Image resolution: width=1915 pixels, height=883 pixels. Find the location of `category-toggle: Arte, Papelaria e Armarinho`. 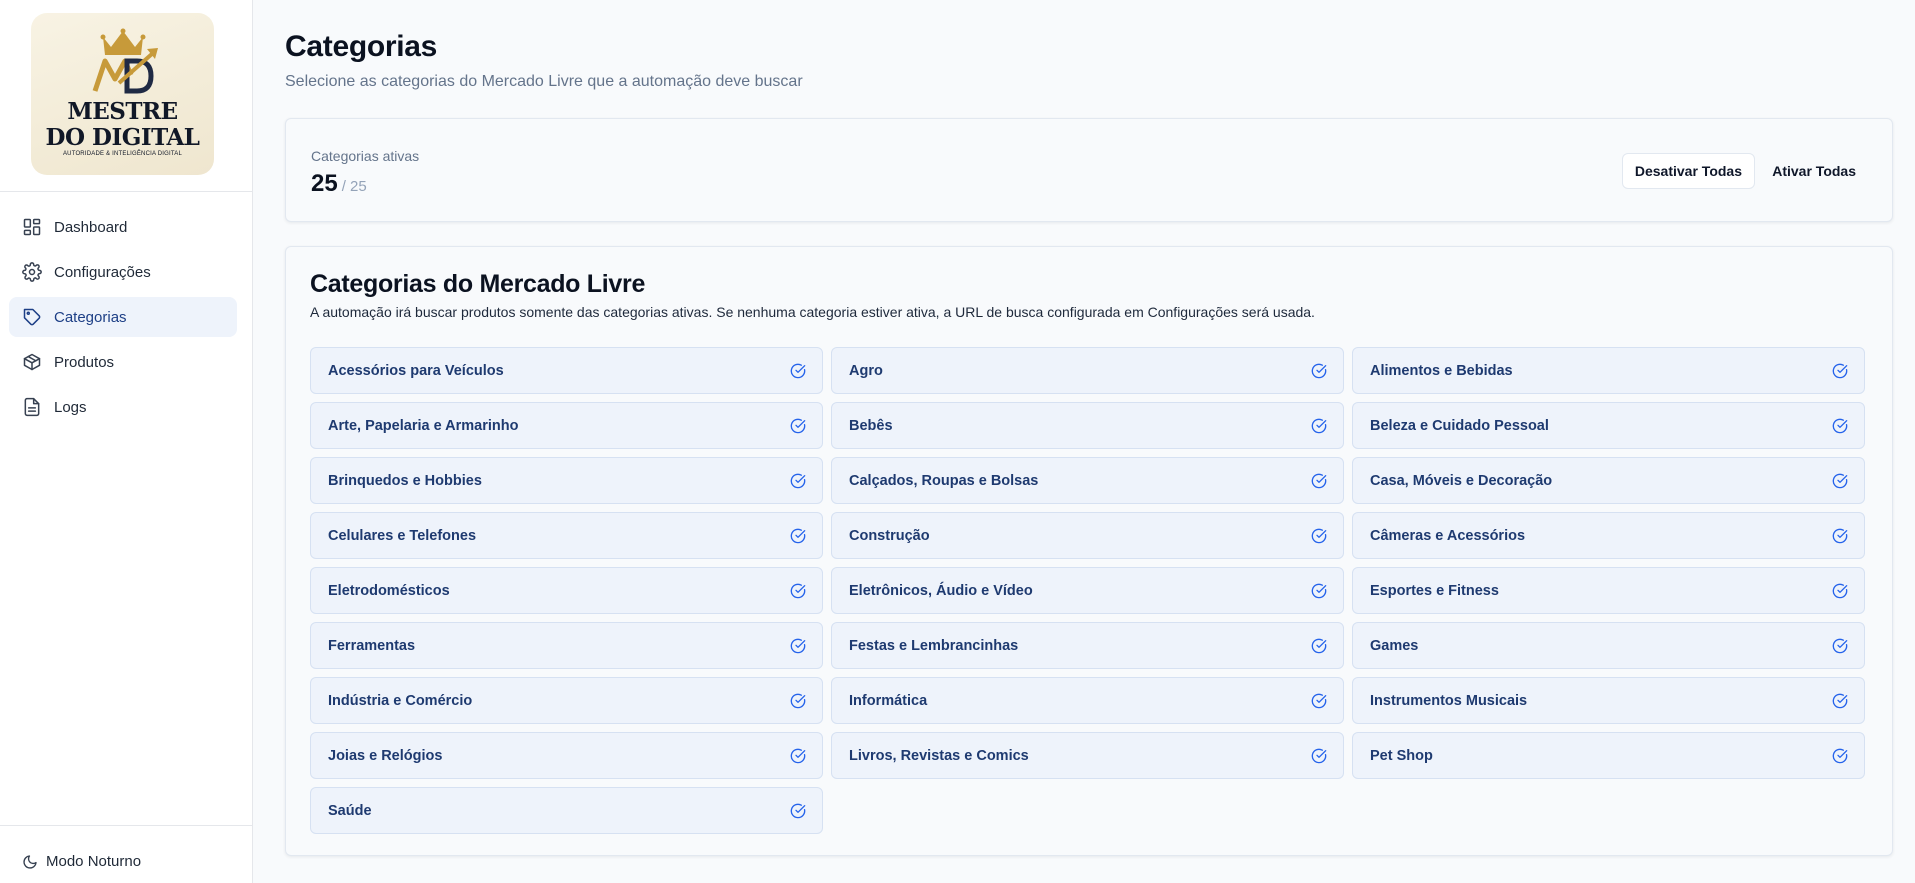

category-toggle: Arte, Papelaria e Armarinho is located at coordinates (566, 425).